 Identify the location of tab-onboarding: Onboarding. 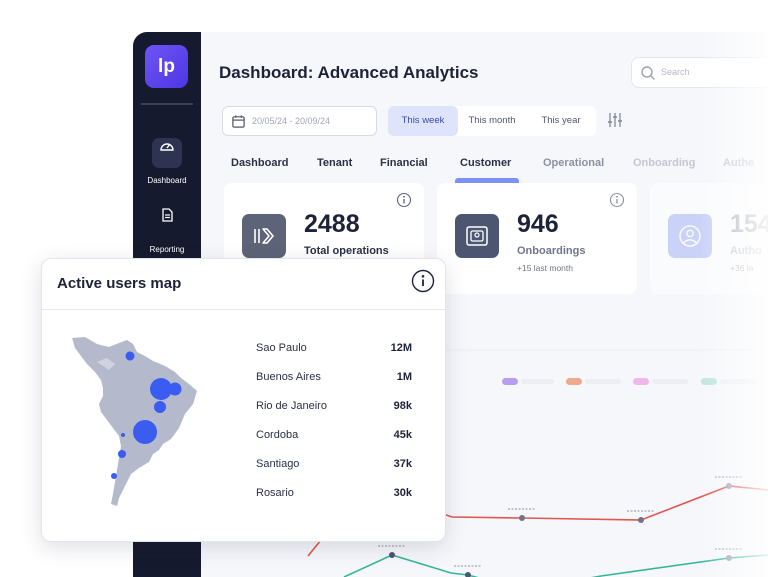
(664, 163).